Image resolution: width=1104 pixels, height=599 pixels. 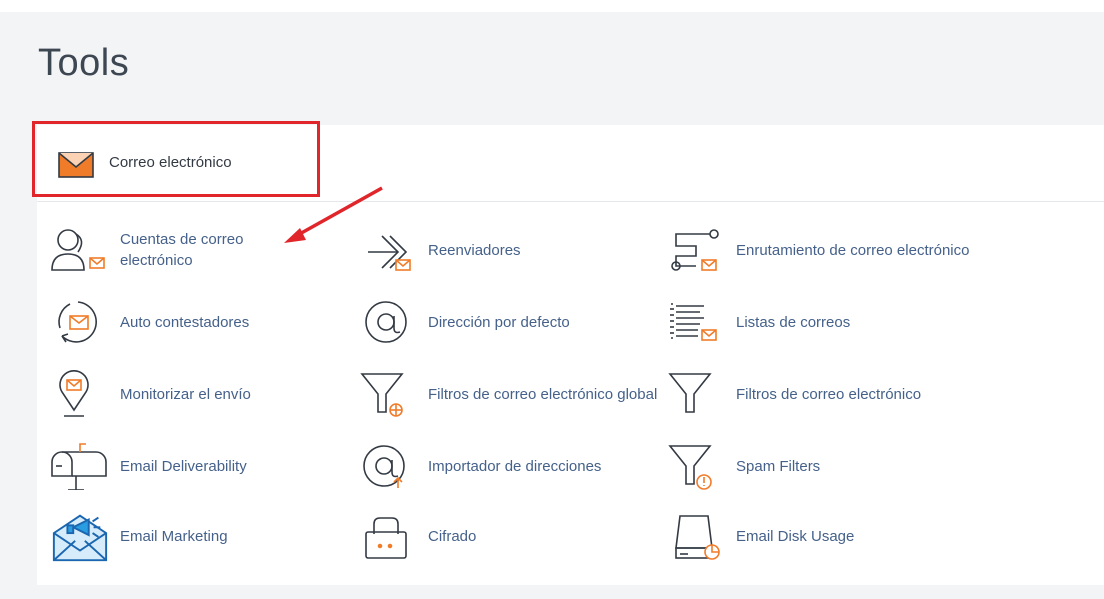 I want to click on encryption-icon, so click(x=388, y=536).